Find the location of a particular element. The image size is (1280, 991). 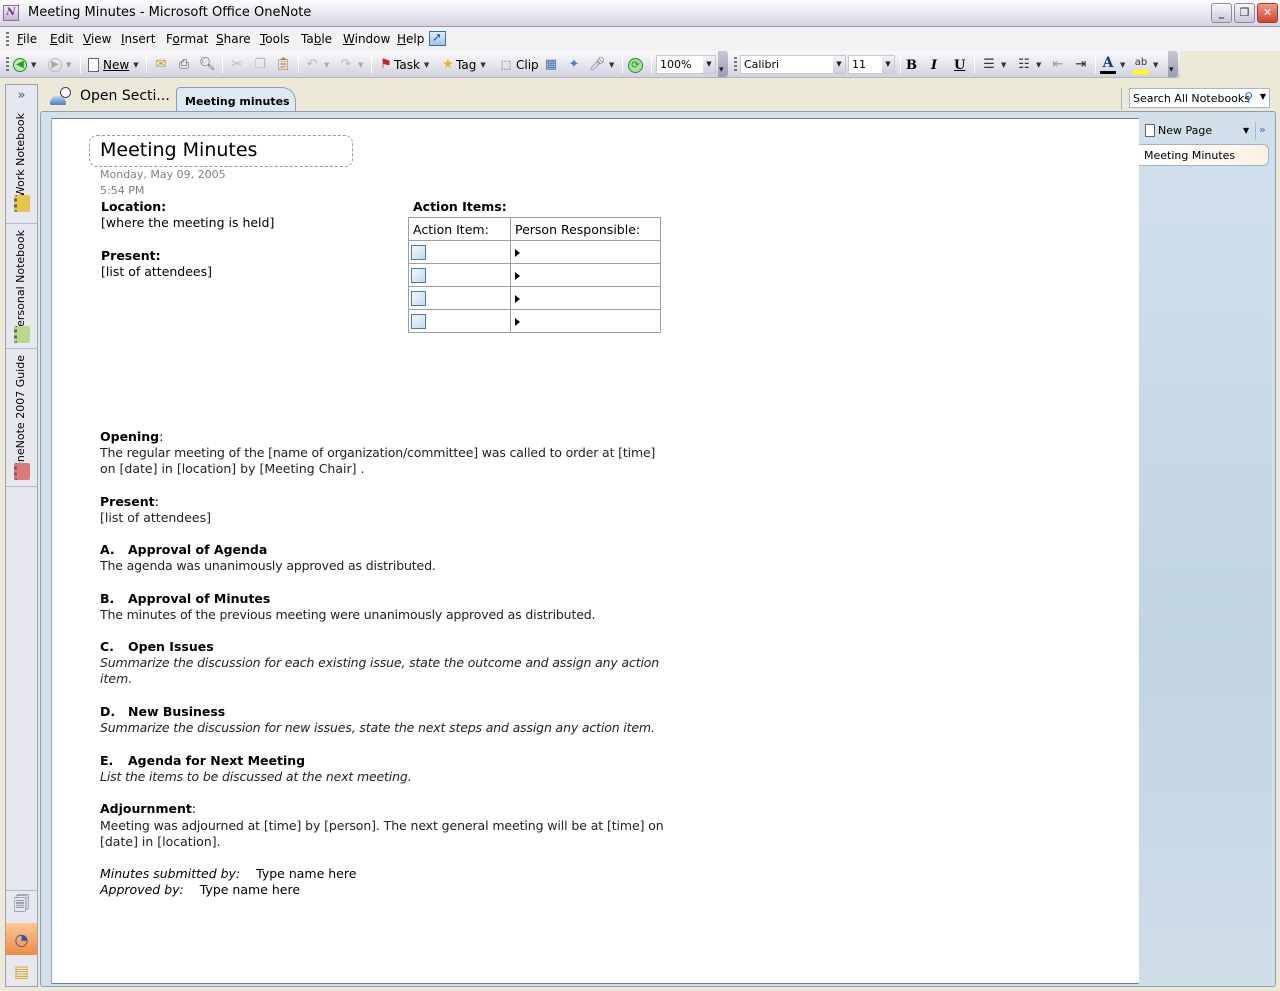

approved-by-line: Approved by: Type name here is located at coordinates (200, 890).